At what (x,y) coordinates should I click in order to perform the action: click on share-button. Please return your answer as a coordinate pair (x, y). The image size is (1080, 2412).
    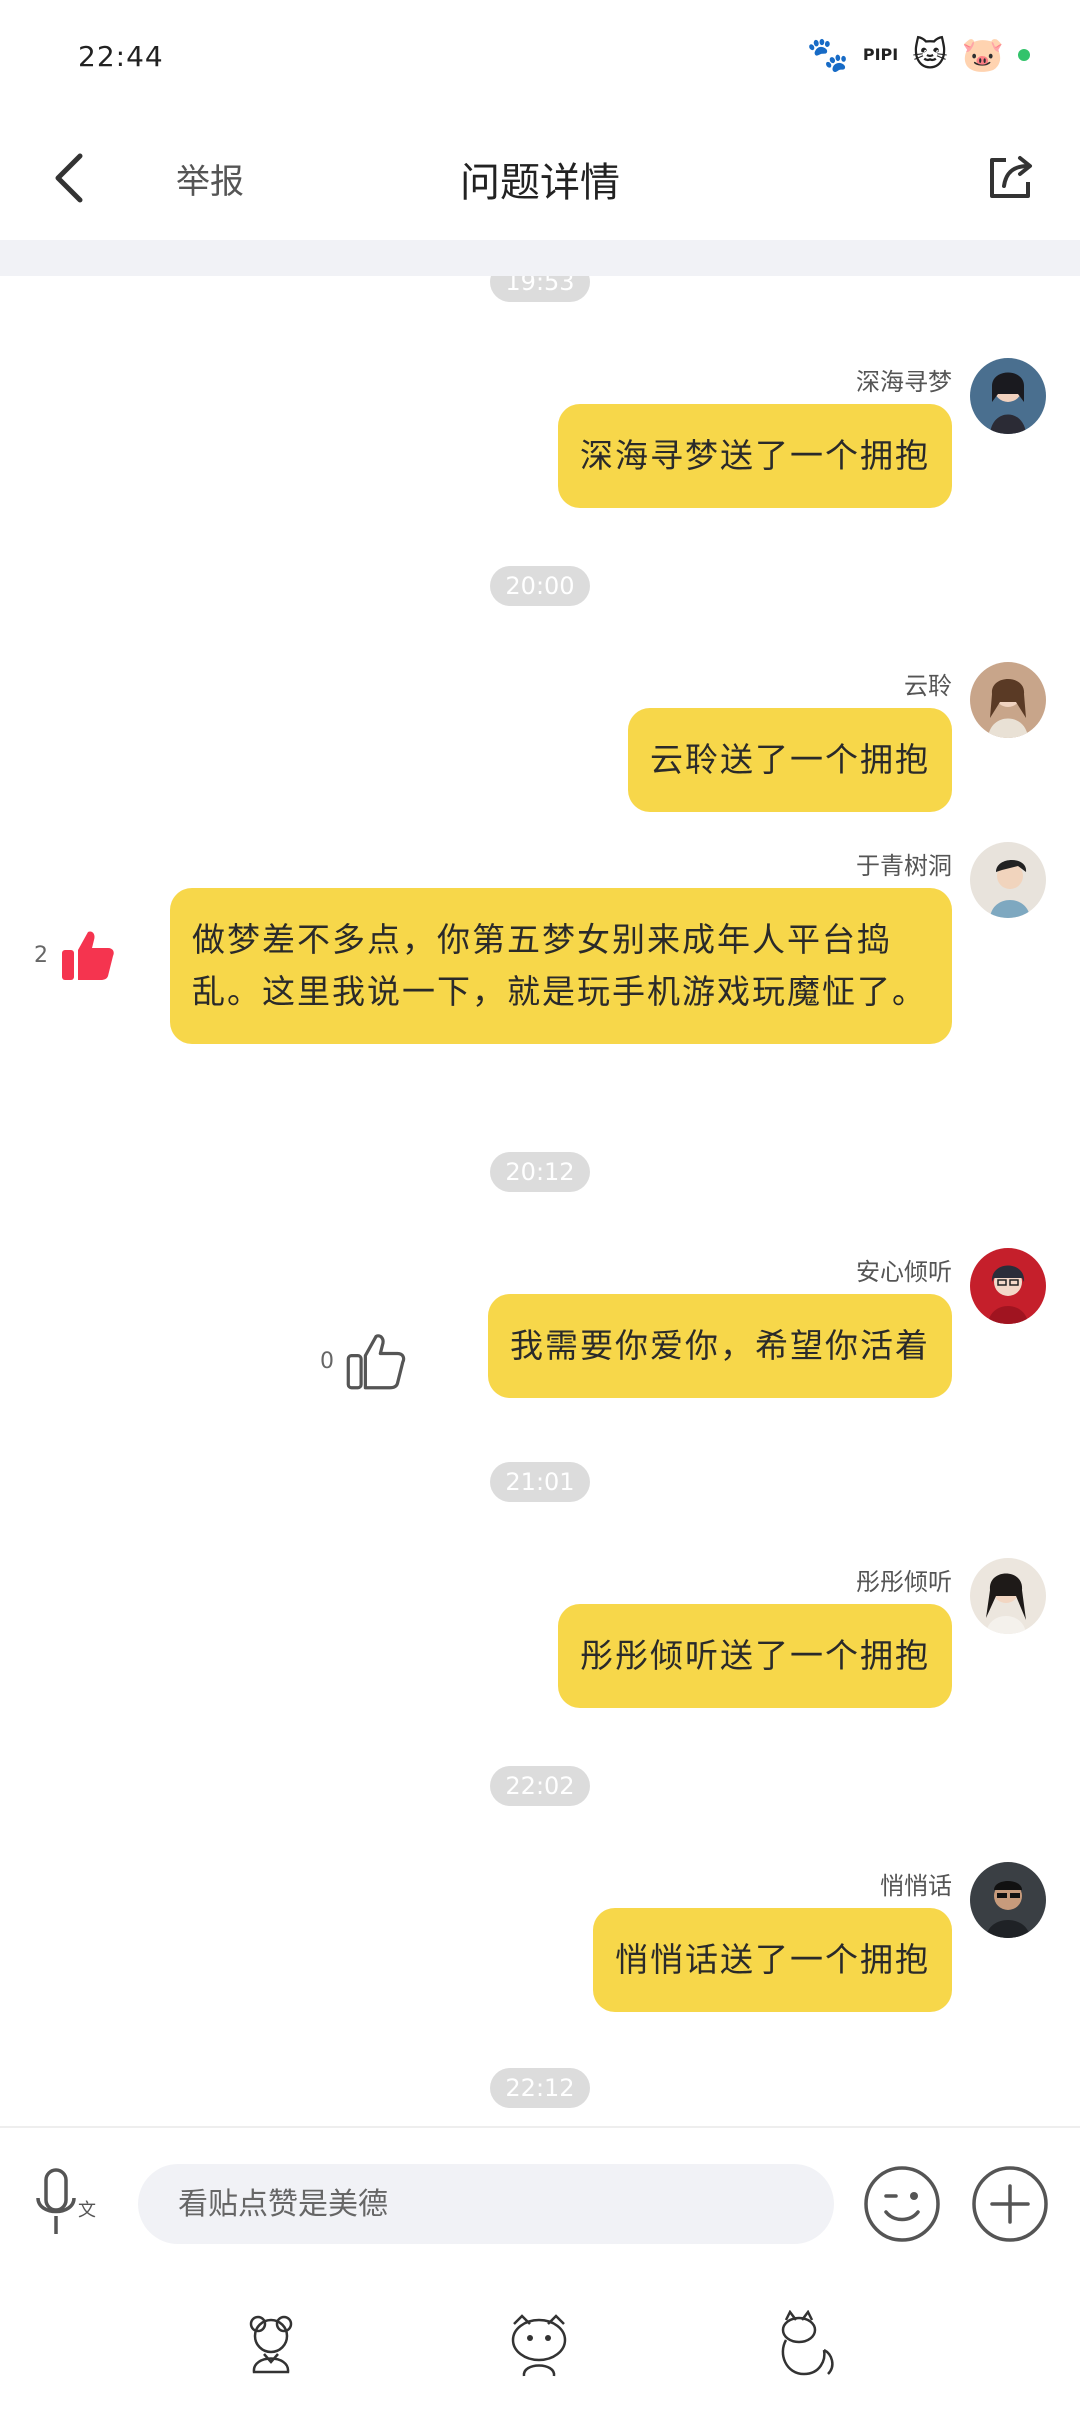
    Looking at the image, I should click on (1010, 178).